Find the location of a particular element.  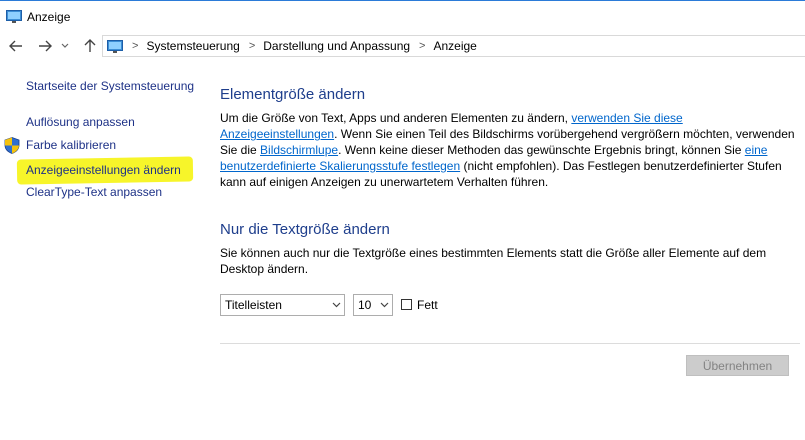

arrow-up-icon is located at coordinates (90, 45).